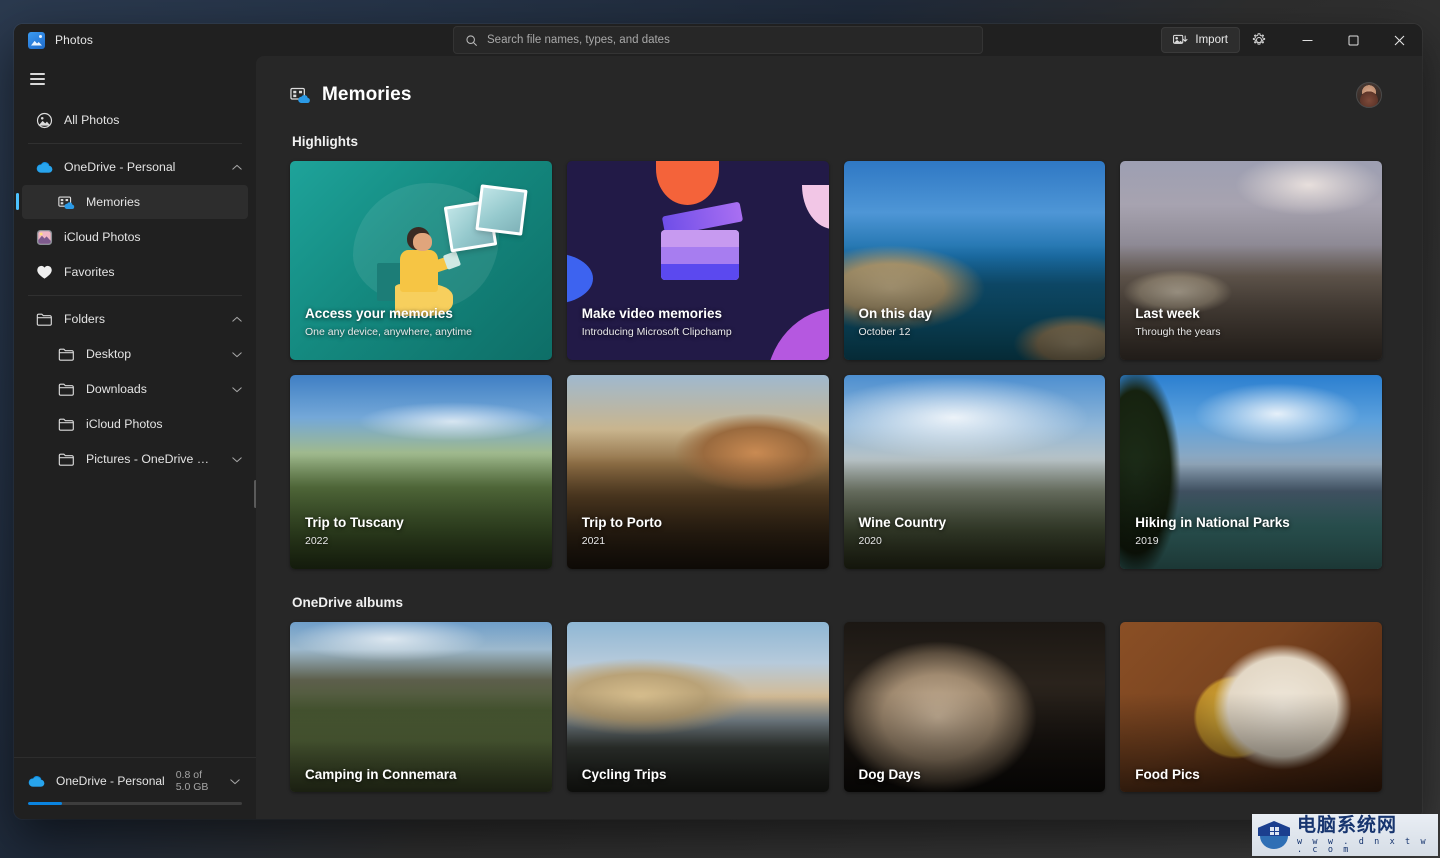 The image size is (1440, 858). What do you see at coordinates (116, 389) in the screenshot?
I see `sidebar-item-label: Downloads` at bounding box center [116, 389].